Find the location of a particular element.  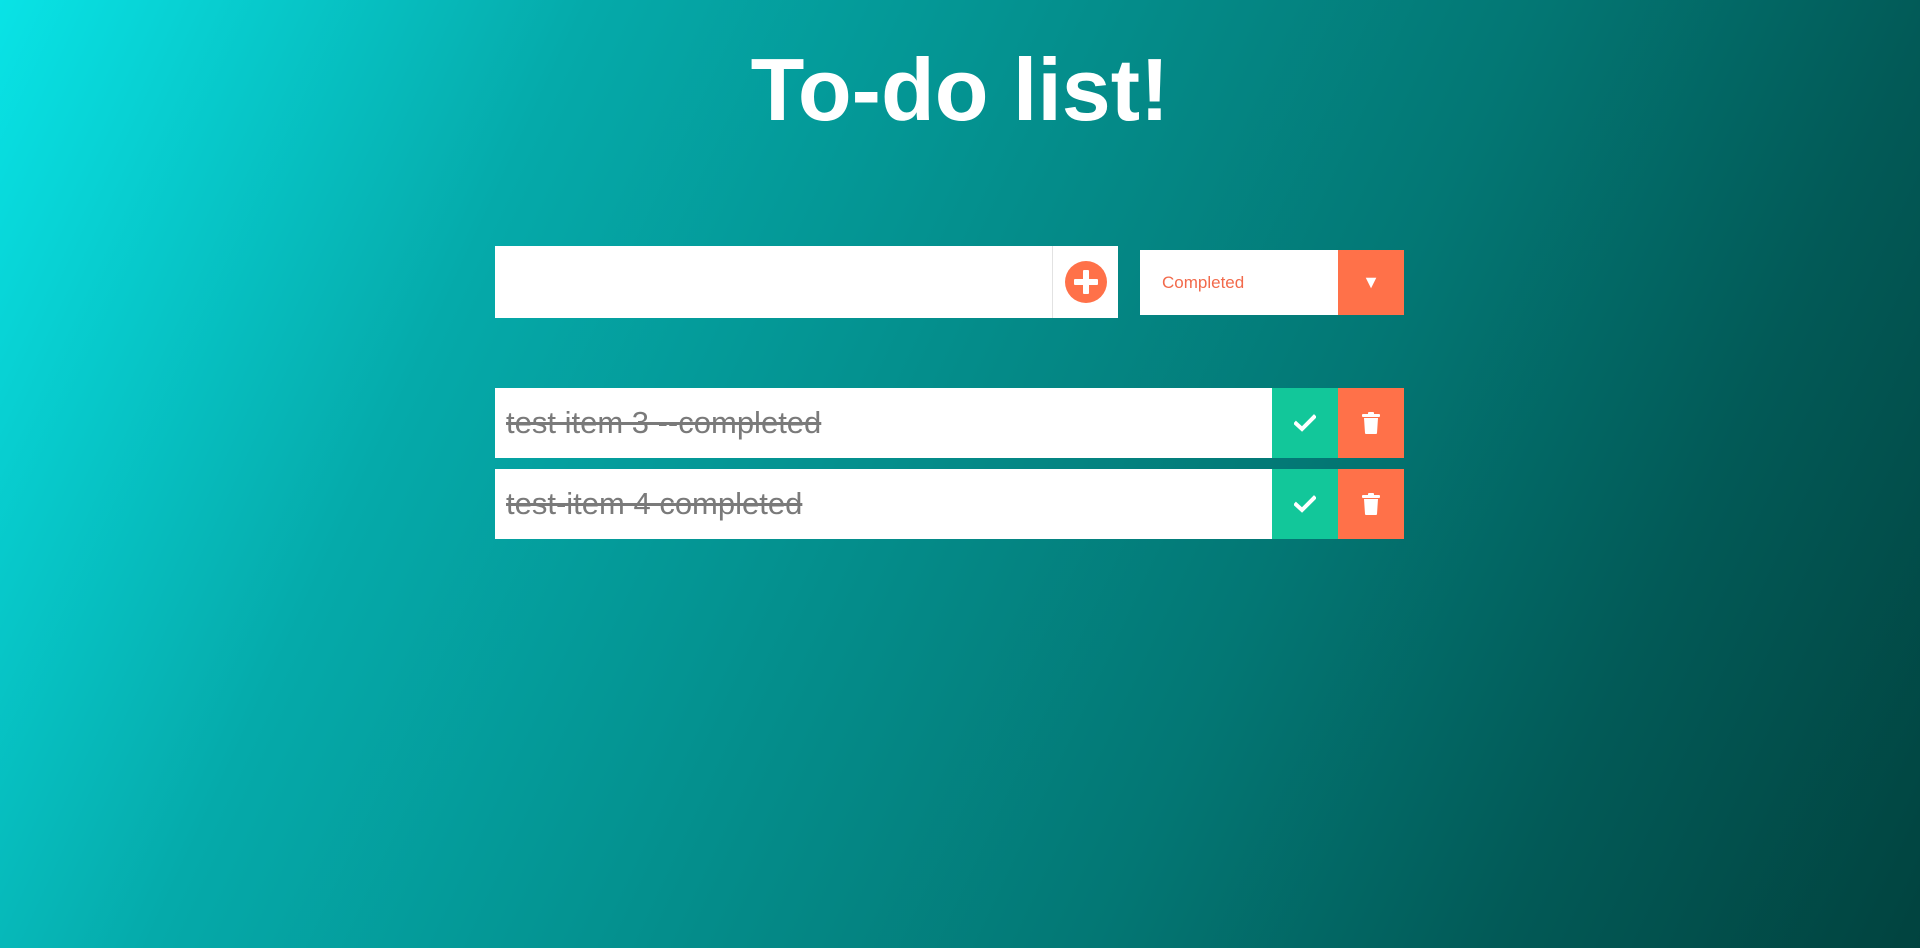

filter-selected-value: Completed is located at coordinates (1203, 282).